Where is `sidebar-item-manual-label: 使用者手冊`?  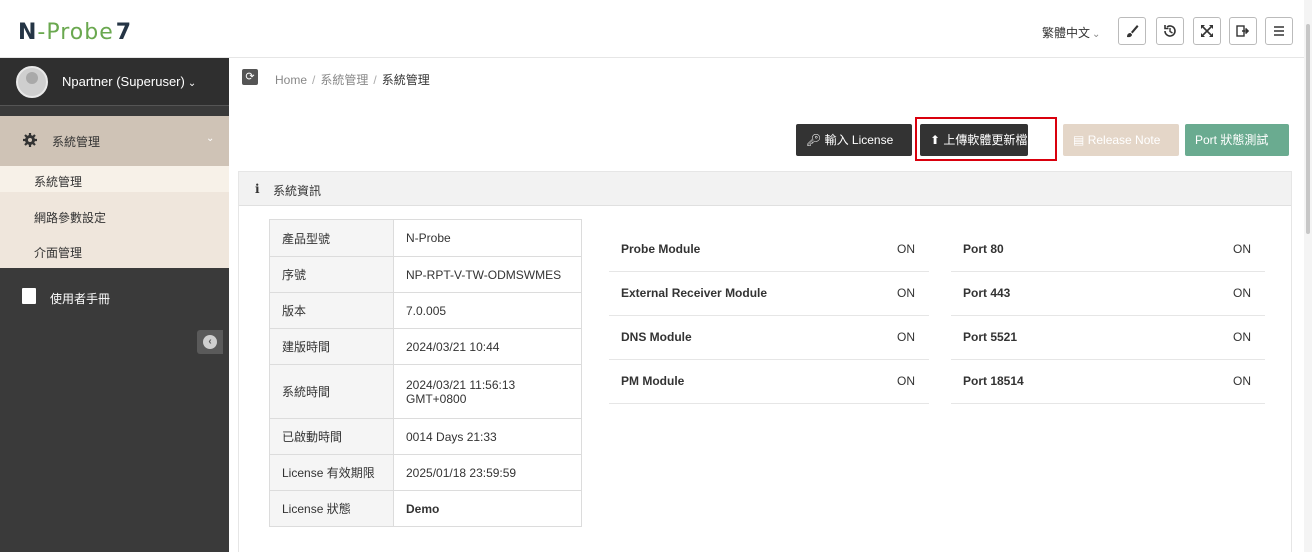 sidebar-item-manual-label: 使用者手冊 is located at coordinates (80, 299).